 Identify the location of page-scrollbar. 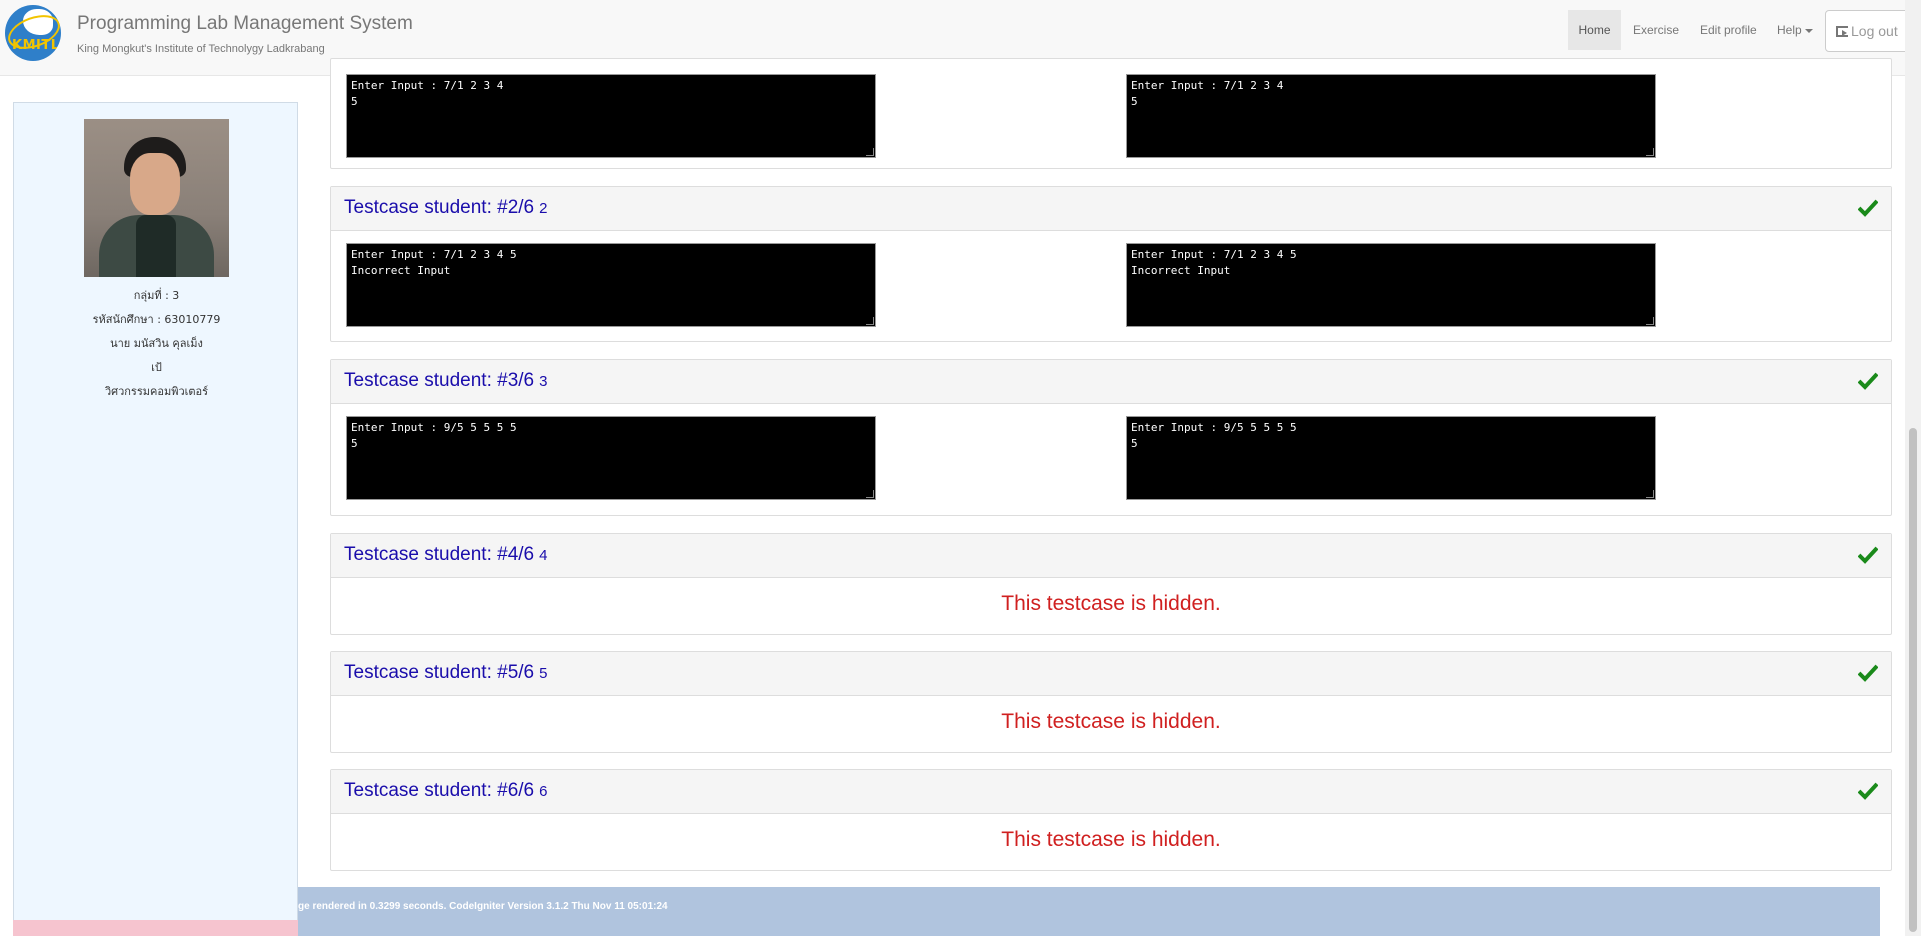
(1913, 468).